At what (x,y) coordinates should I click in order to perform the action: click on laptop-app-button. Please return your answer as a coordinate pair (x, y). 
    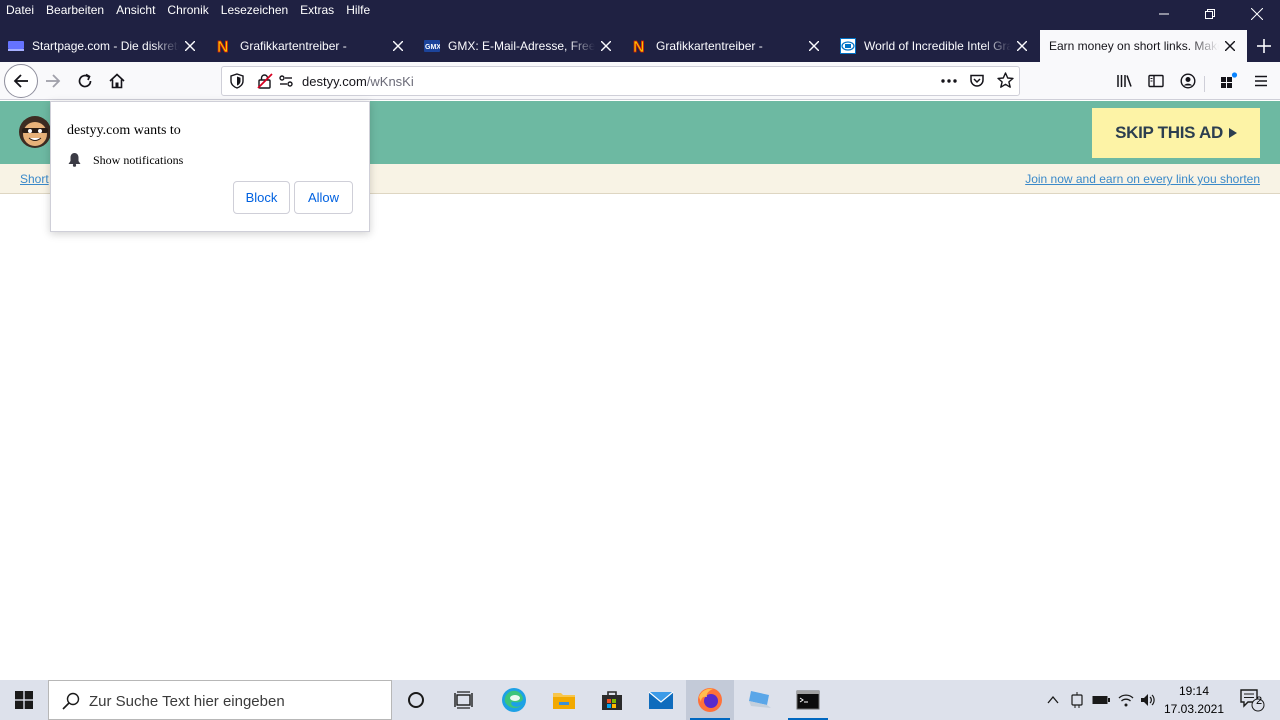
    Looking at the image, I should click on (760, 700).